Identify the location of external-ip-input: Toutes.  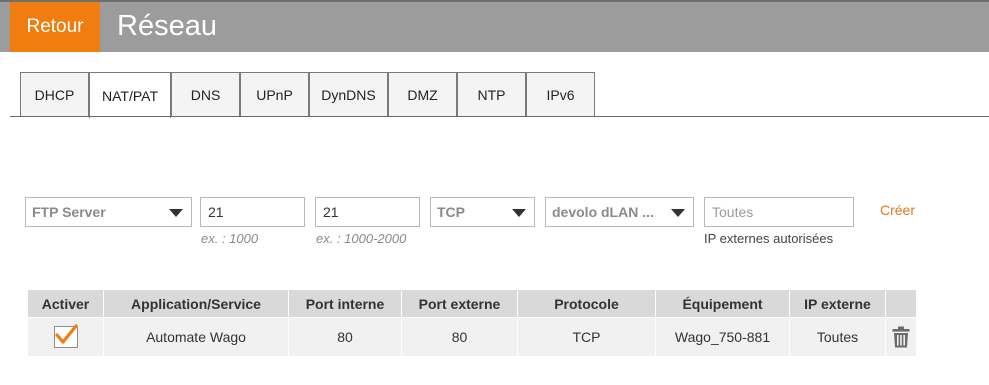
(779, 212).